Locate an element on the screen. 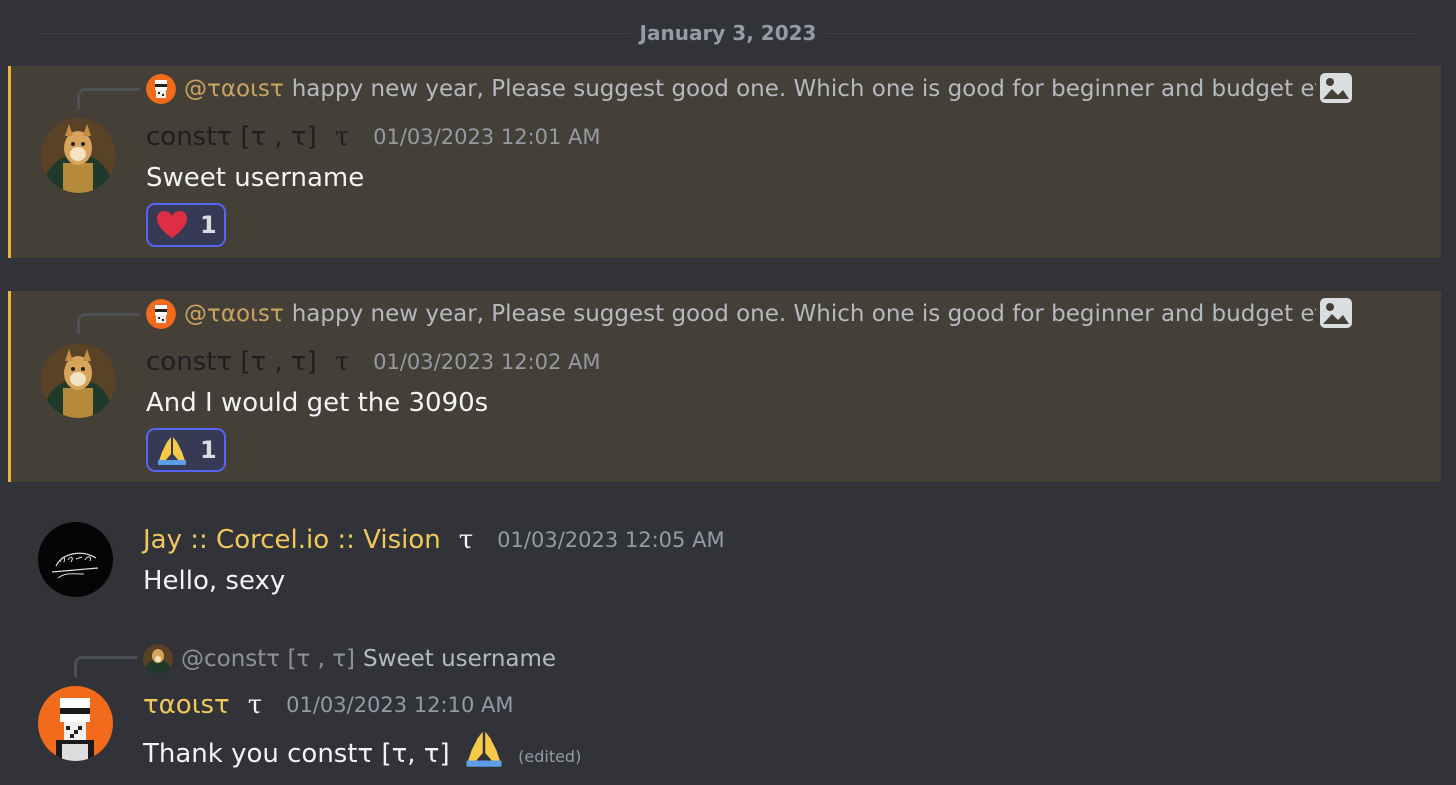  message-text: Thank you constτ [τ, τ] is located at coordinates (296, 754).